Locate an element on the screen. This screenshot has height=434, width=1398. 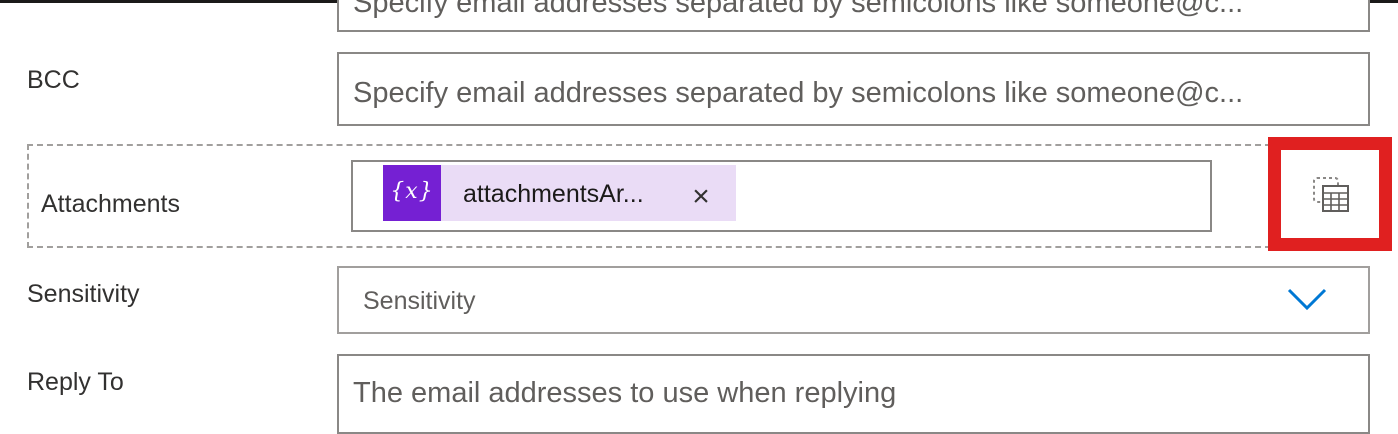
attachments-label: Attachments is located at coordinates (110, 204).